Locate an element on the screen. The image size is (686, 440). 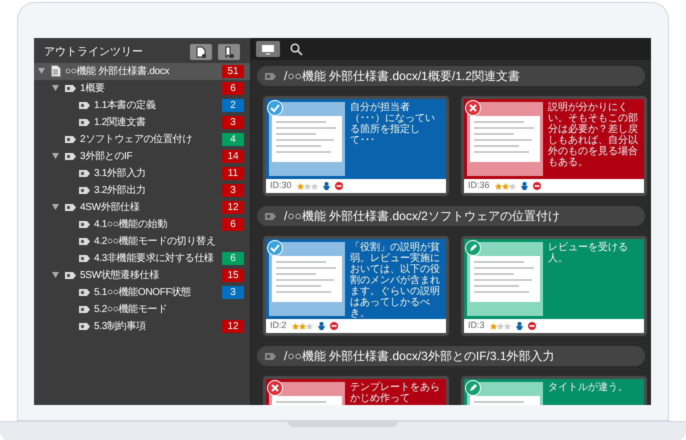
tree-label: 5.1○○機能ONOFF状態 is located at coordinates (143, 293).